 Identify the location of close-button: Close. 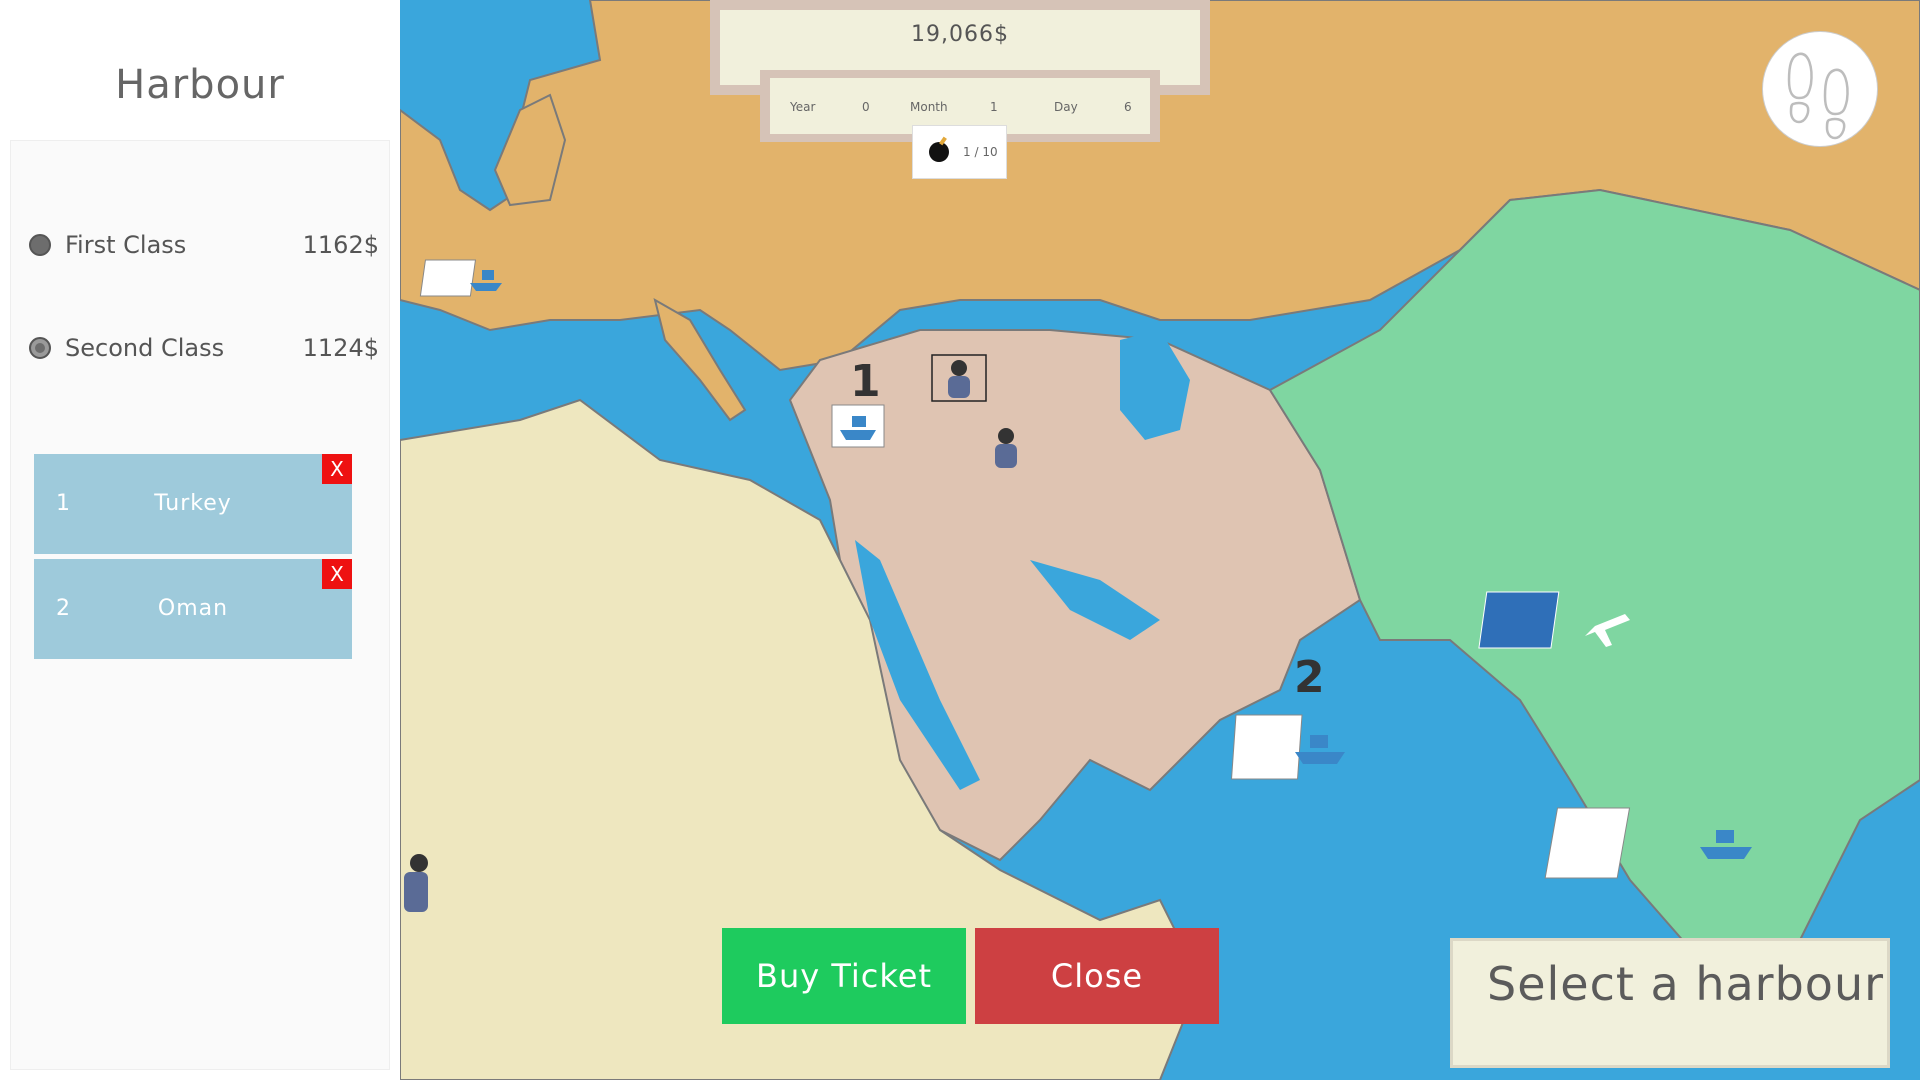
(1097, 976).